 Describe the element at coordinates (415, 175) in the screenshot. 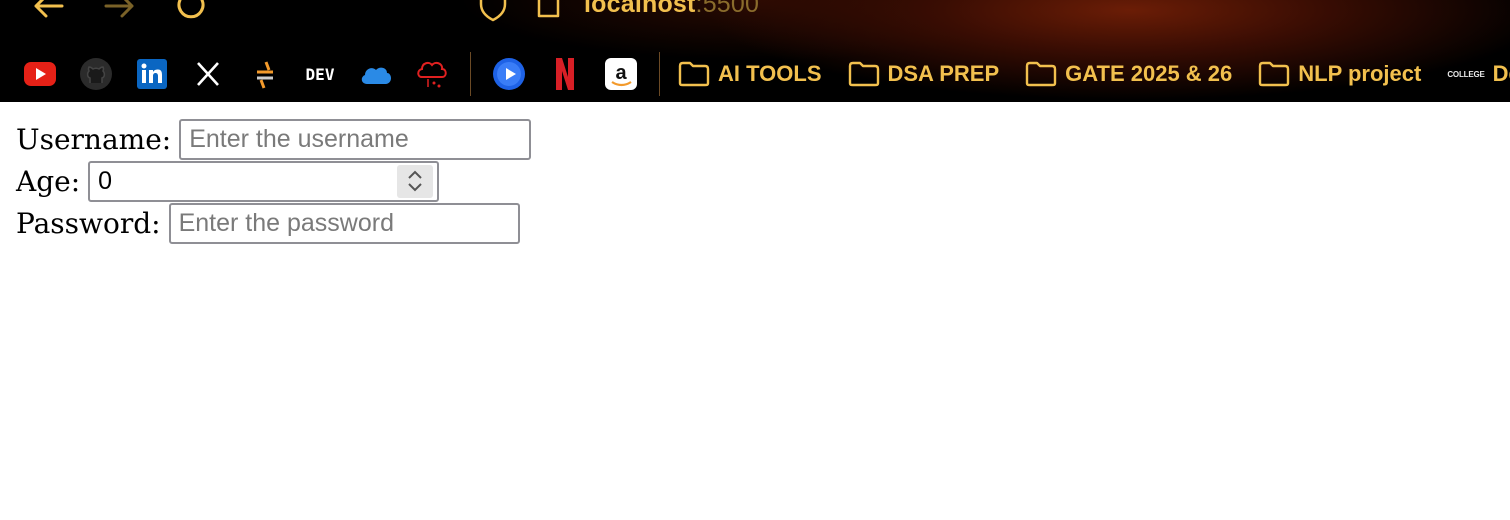

I see `chevron-up-icon` at that location.